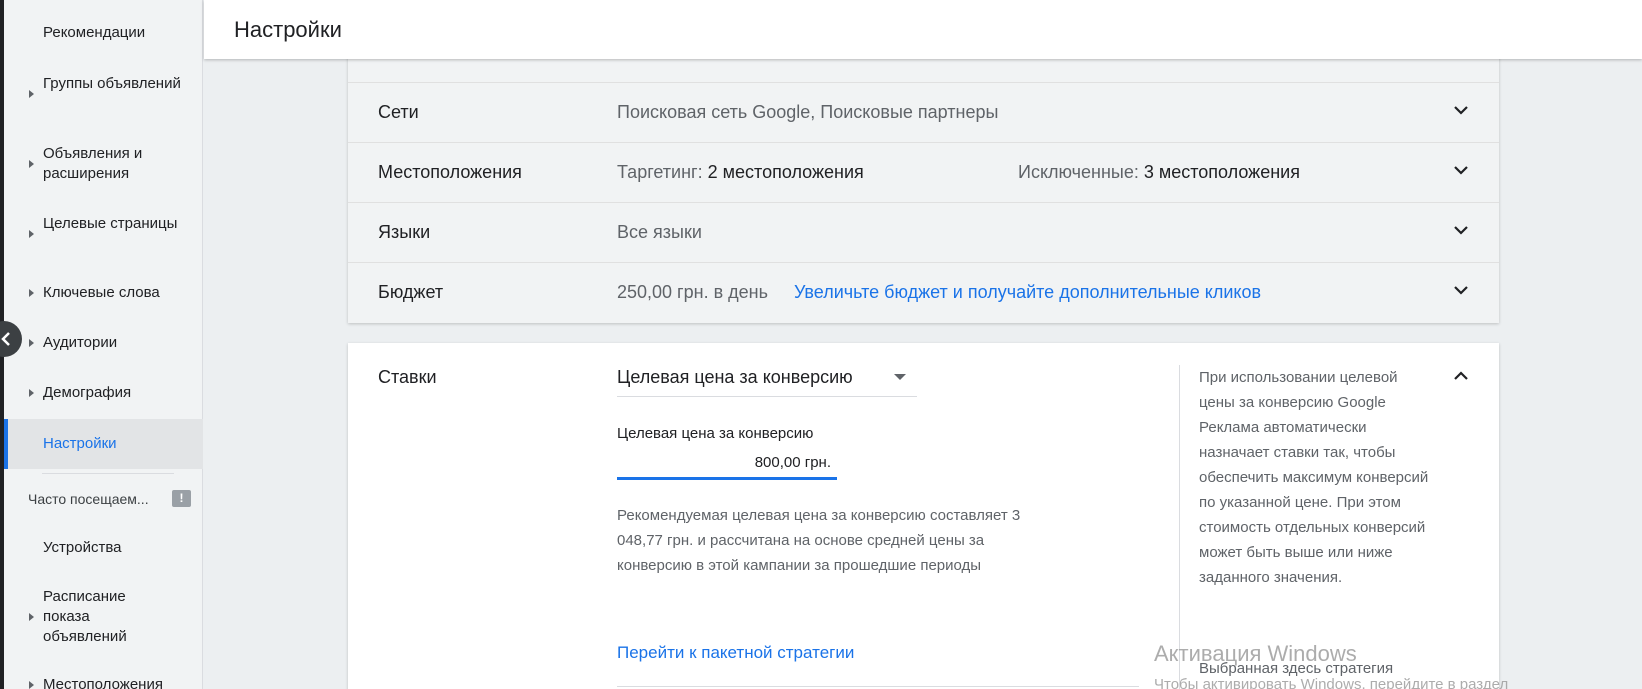  I want to click on sidebar-item-ads-extensions: Объявления и расширения, so click(103, 164).